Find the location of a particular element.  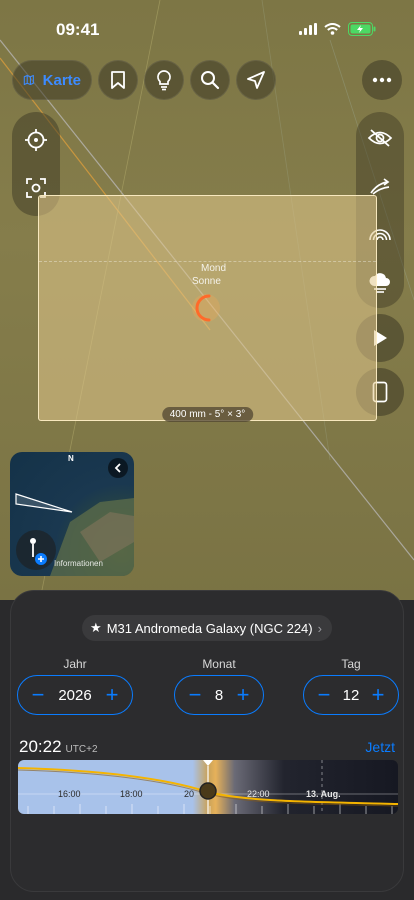

object-selector: ★ M31 Andromeda Galaxy (NGC 224) › is located at coordinates (207, 628).